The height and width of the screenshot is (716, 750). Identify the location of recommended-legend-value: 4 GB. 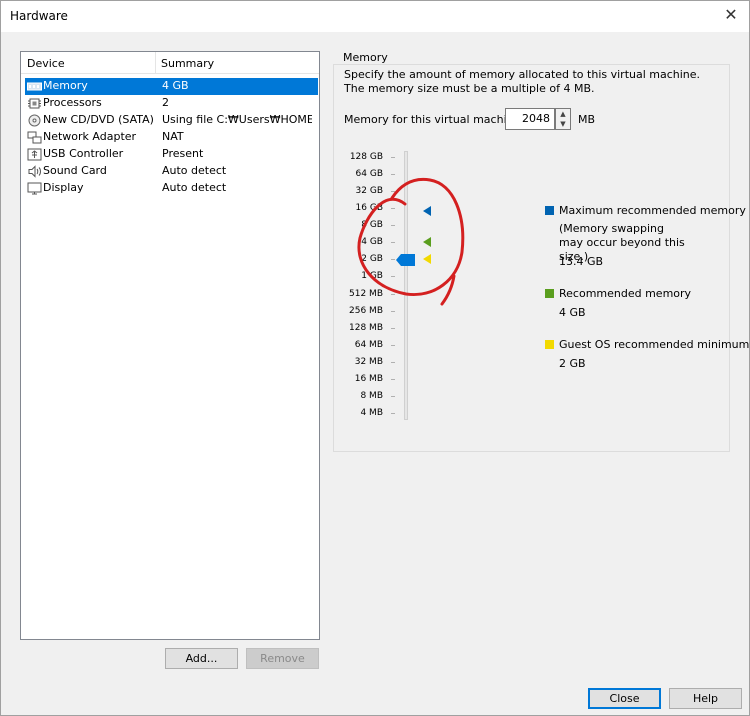
(572, 312).